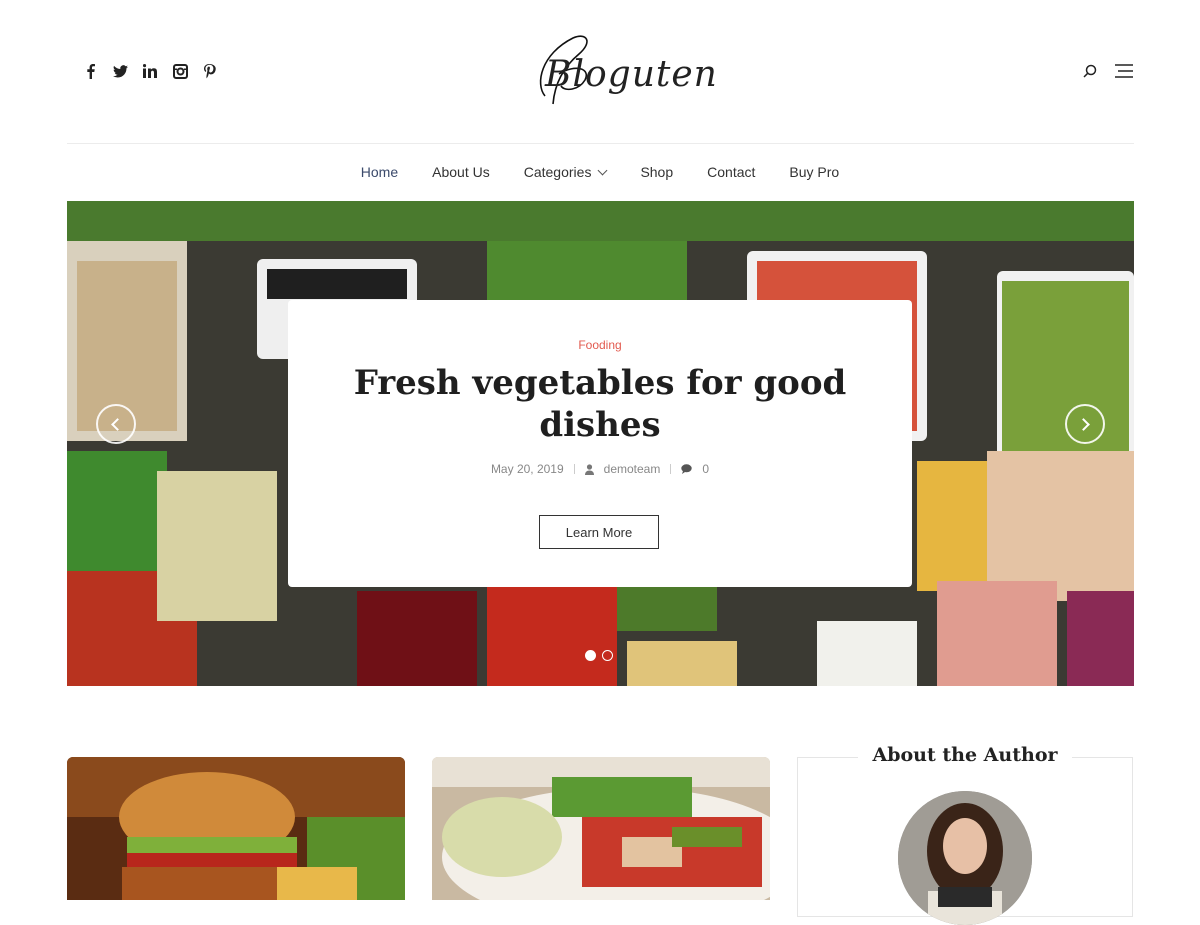  I want to click on chevron-left-icon, so click(117, 424).